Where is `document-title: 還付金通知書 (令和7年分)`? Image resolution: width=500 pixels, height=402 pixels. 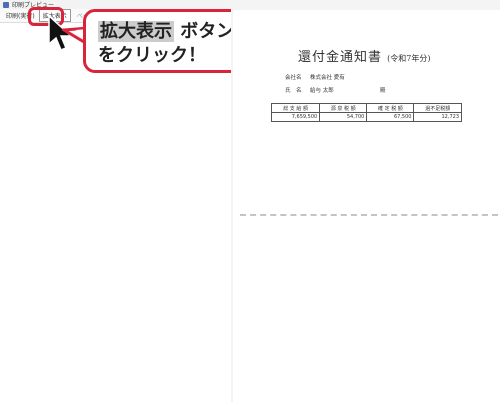 document-title: 還付金通知書 (令和7年分) is located at coordinates (364, 55).